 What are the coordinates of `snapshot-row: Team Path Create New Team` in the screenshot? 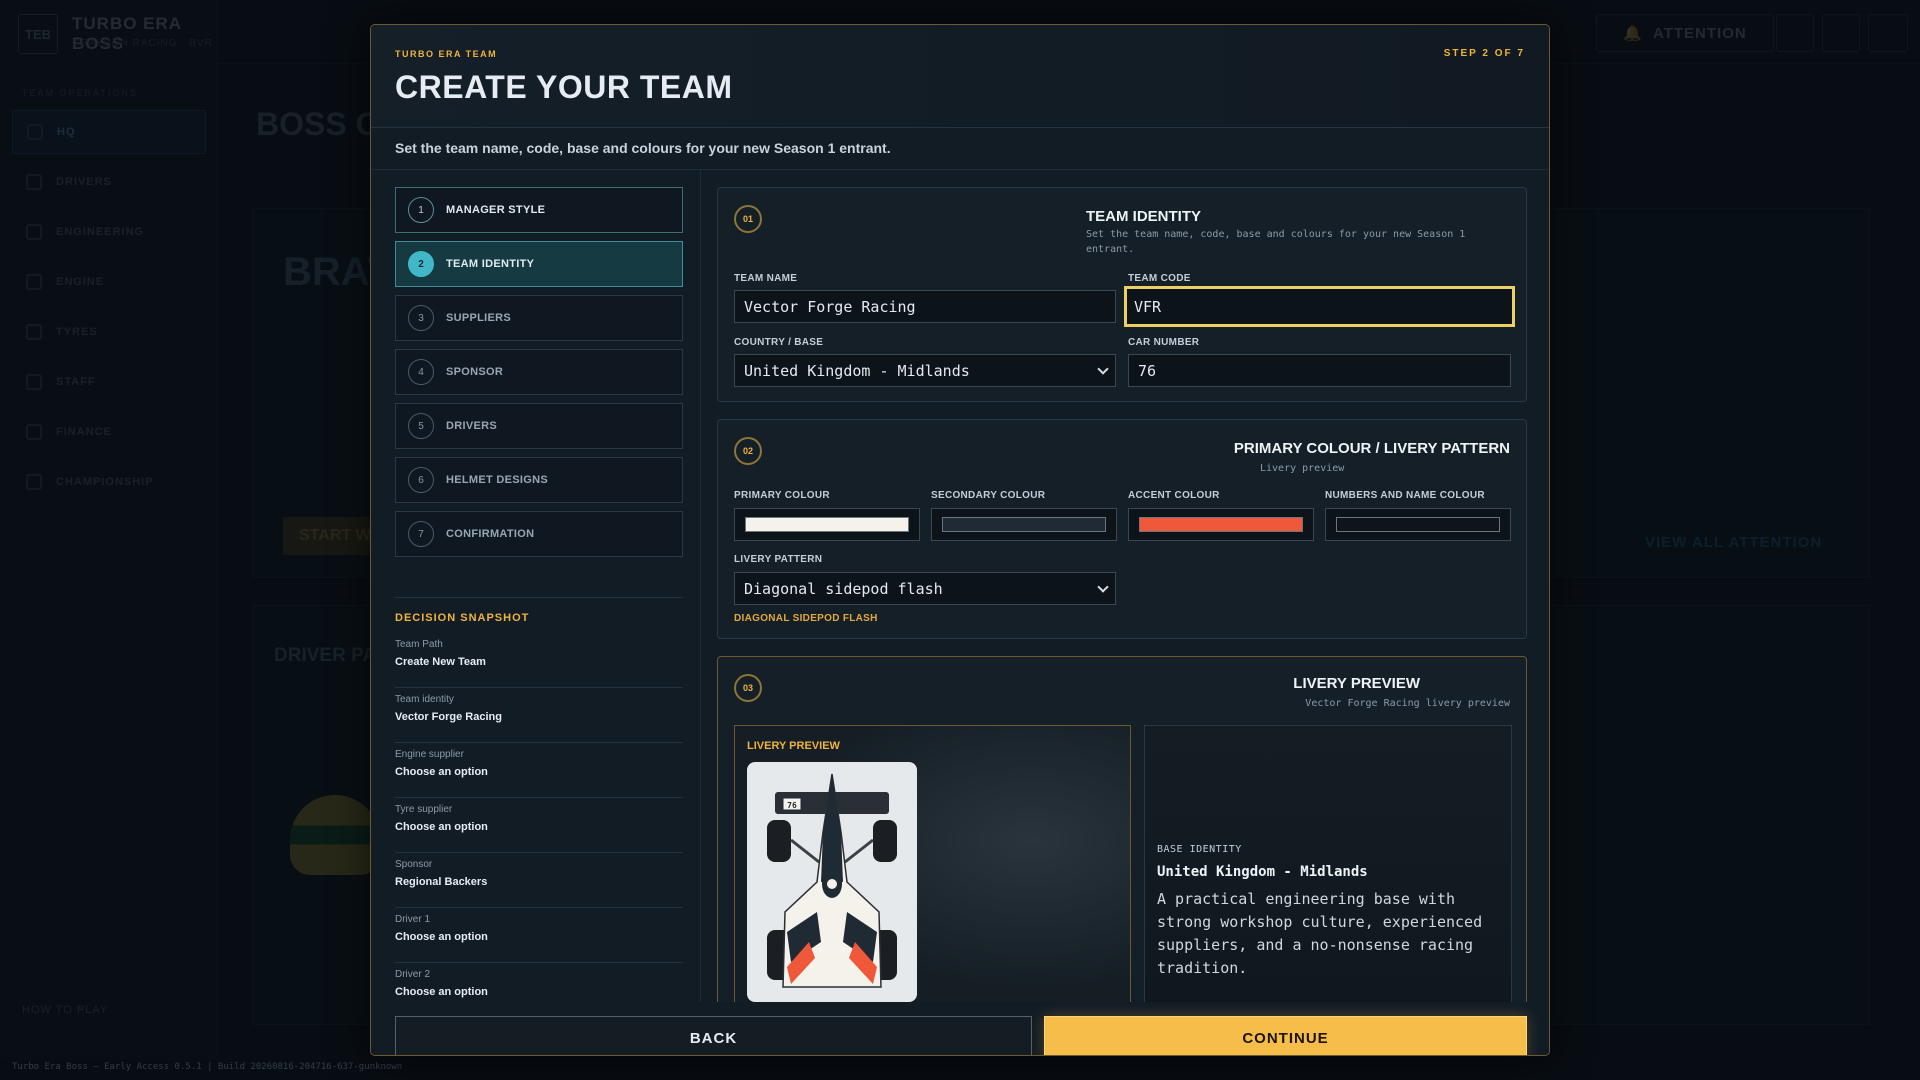 It's located at (539, 660).